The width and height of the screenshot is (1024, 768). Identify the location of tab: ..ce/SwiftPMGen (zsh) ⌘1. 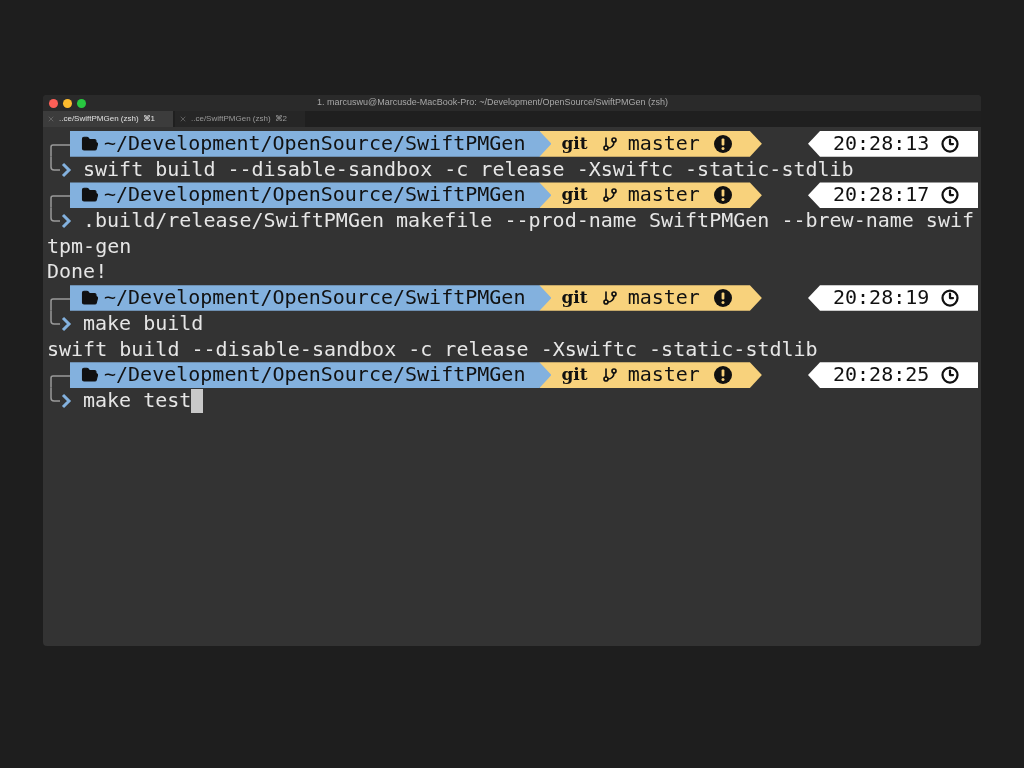
(108, 119).